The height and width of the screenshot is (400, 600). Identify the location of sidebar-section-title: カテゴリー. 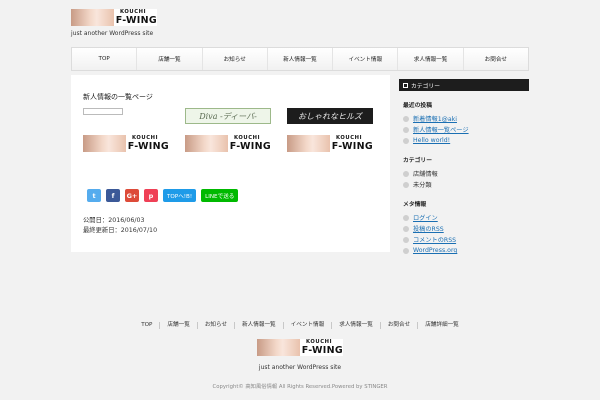
(417, 161).